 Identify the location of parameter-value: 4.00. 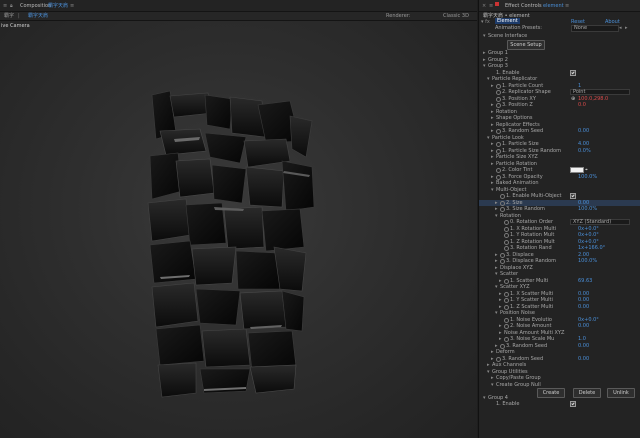
(583, 144).